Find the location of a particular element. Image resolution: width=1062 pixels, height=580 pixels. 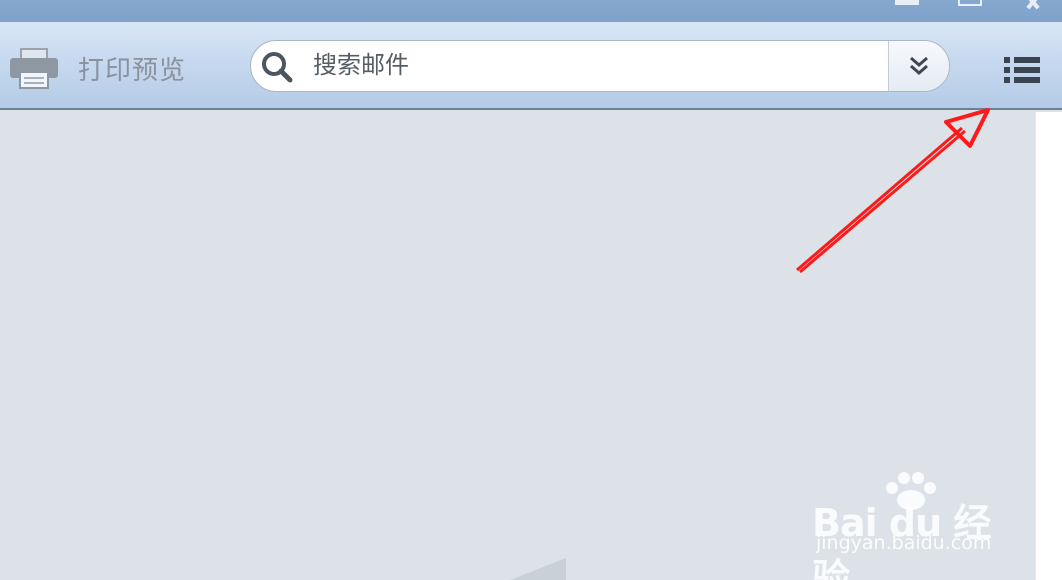

print-preview-button: 打印预览 is located at coordinates (103, 68).